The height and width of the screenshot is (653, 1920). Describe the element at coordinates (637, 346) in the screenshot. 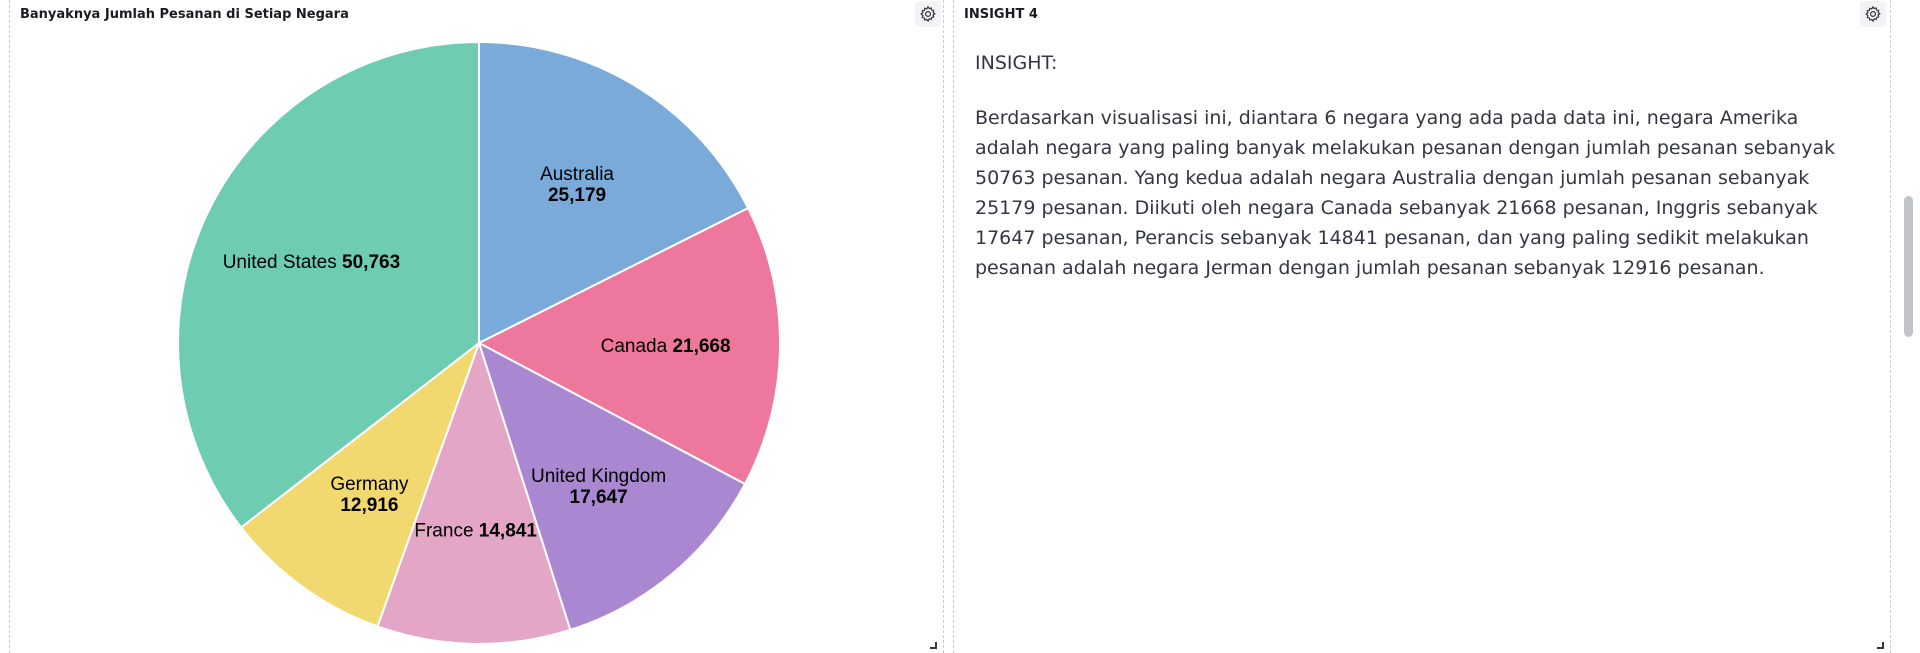

I see `slice-label-text-canada: Canada` at that location.